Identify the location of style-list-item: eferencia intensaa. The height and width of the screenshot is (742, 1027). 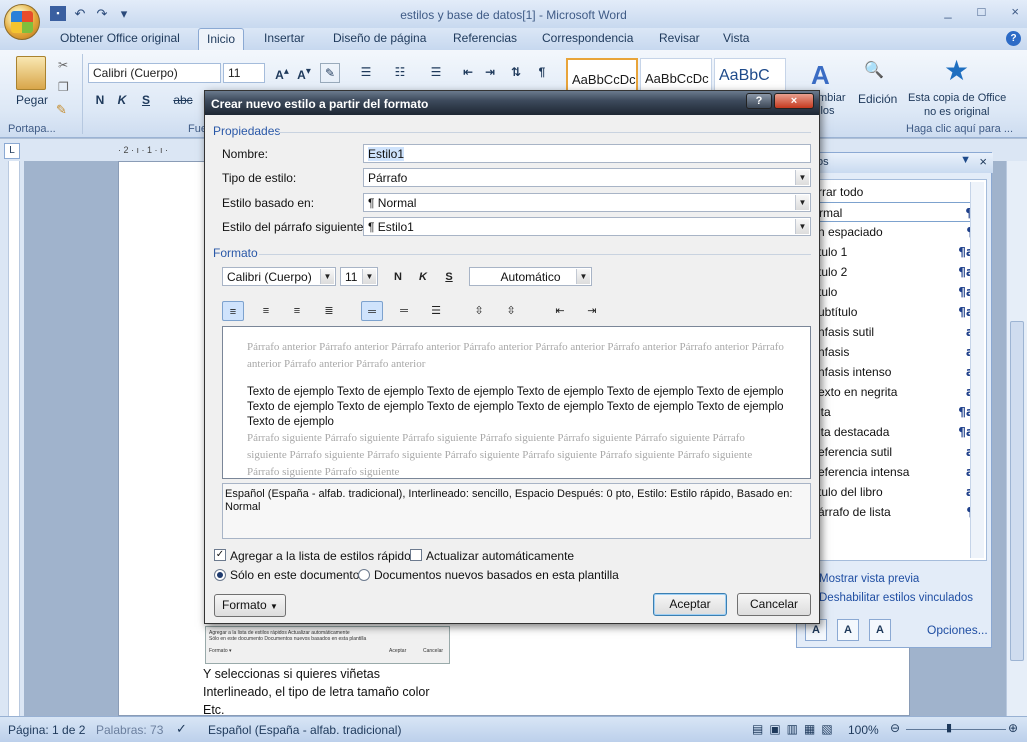
(892, 472).